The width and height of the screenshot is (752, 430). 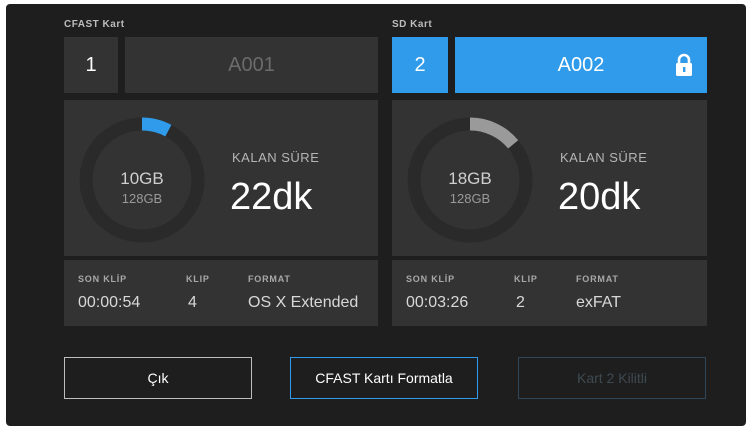 I want to click on slot-number-1: 1, so click(x=91, y=65).